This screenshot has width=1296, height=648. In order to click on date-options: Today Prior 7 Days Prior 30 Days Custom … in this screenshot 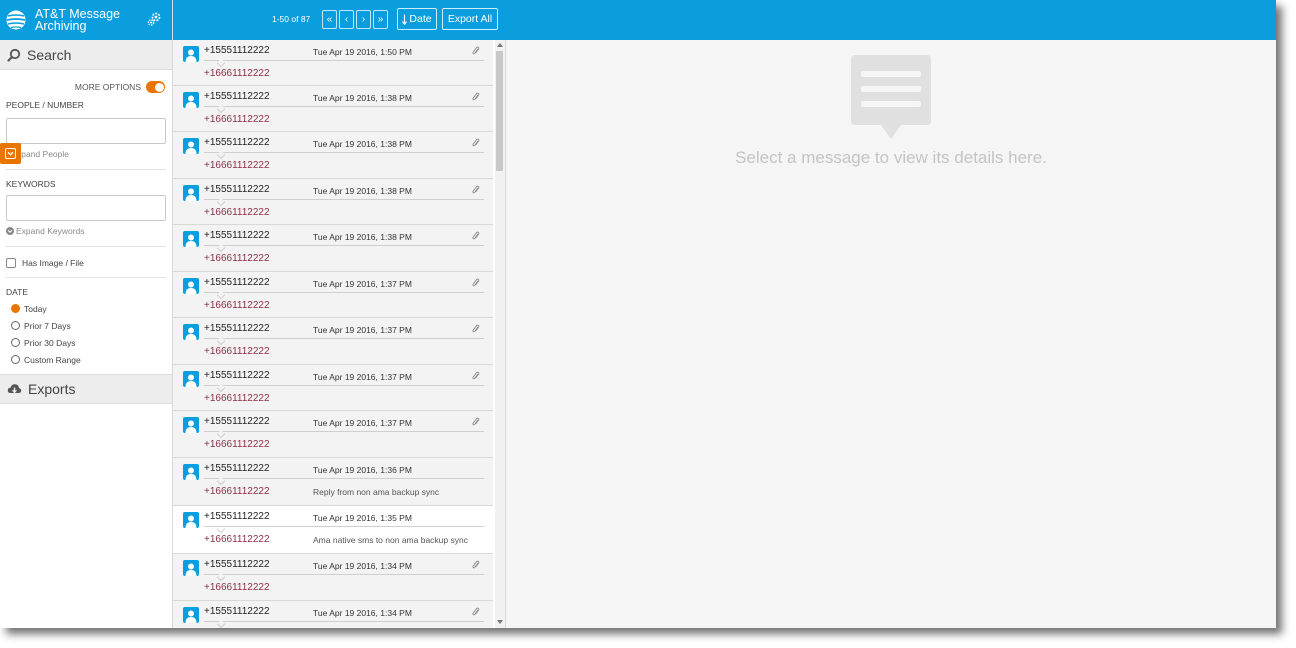, I will do `click(86, 334)`.